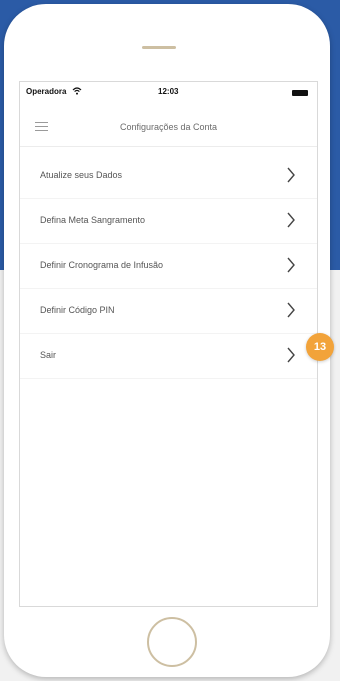 The image size is (340, 681). I want to click on status-time: 12:03, so click(168, 91).